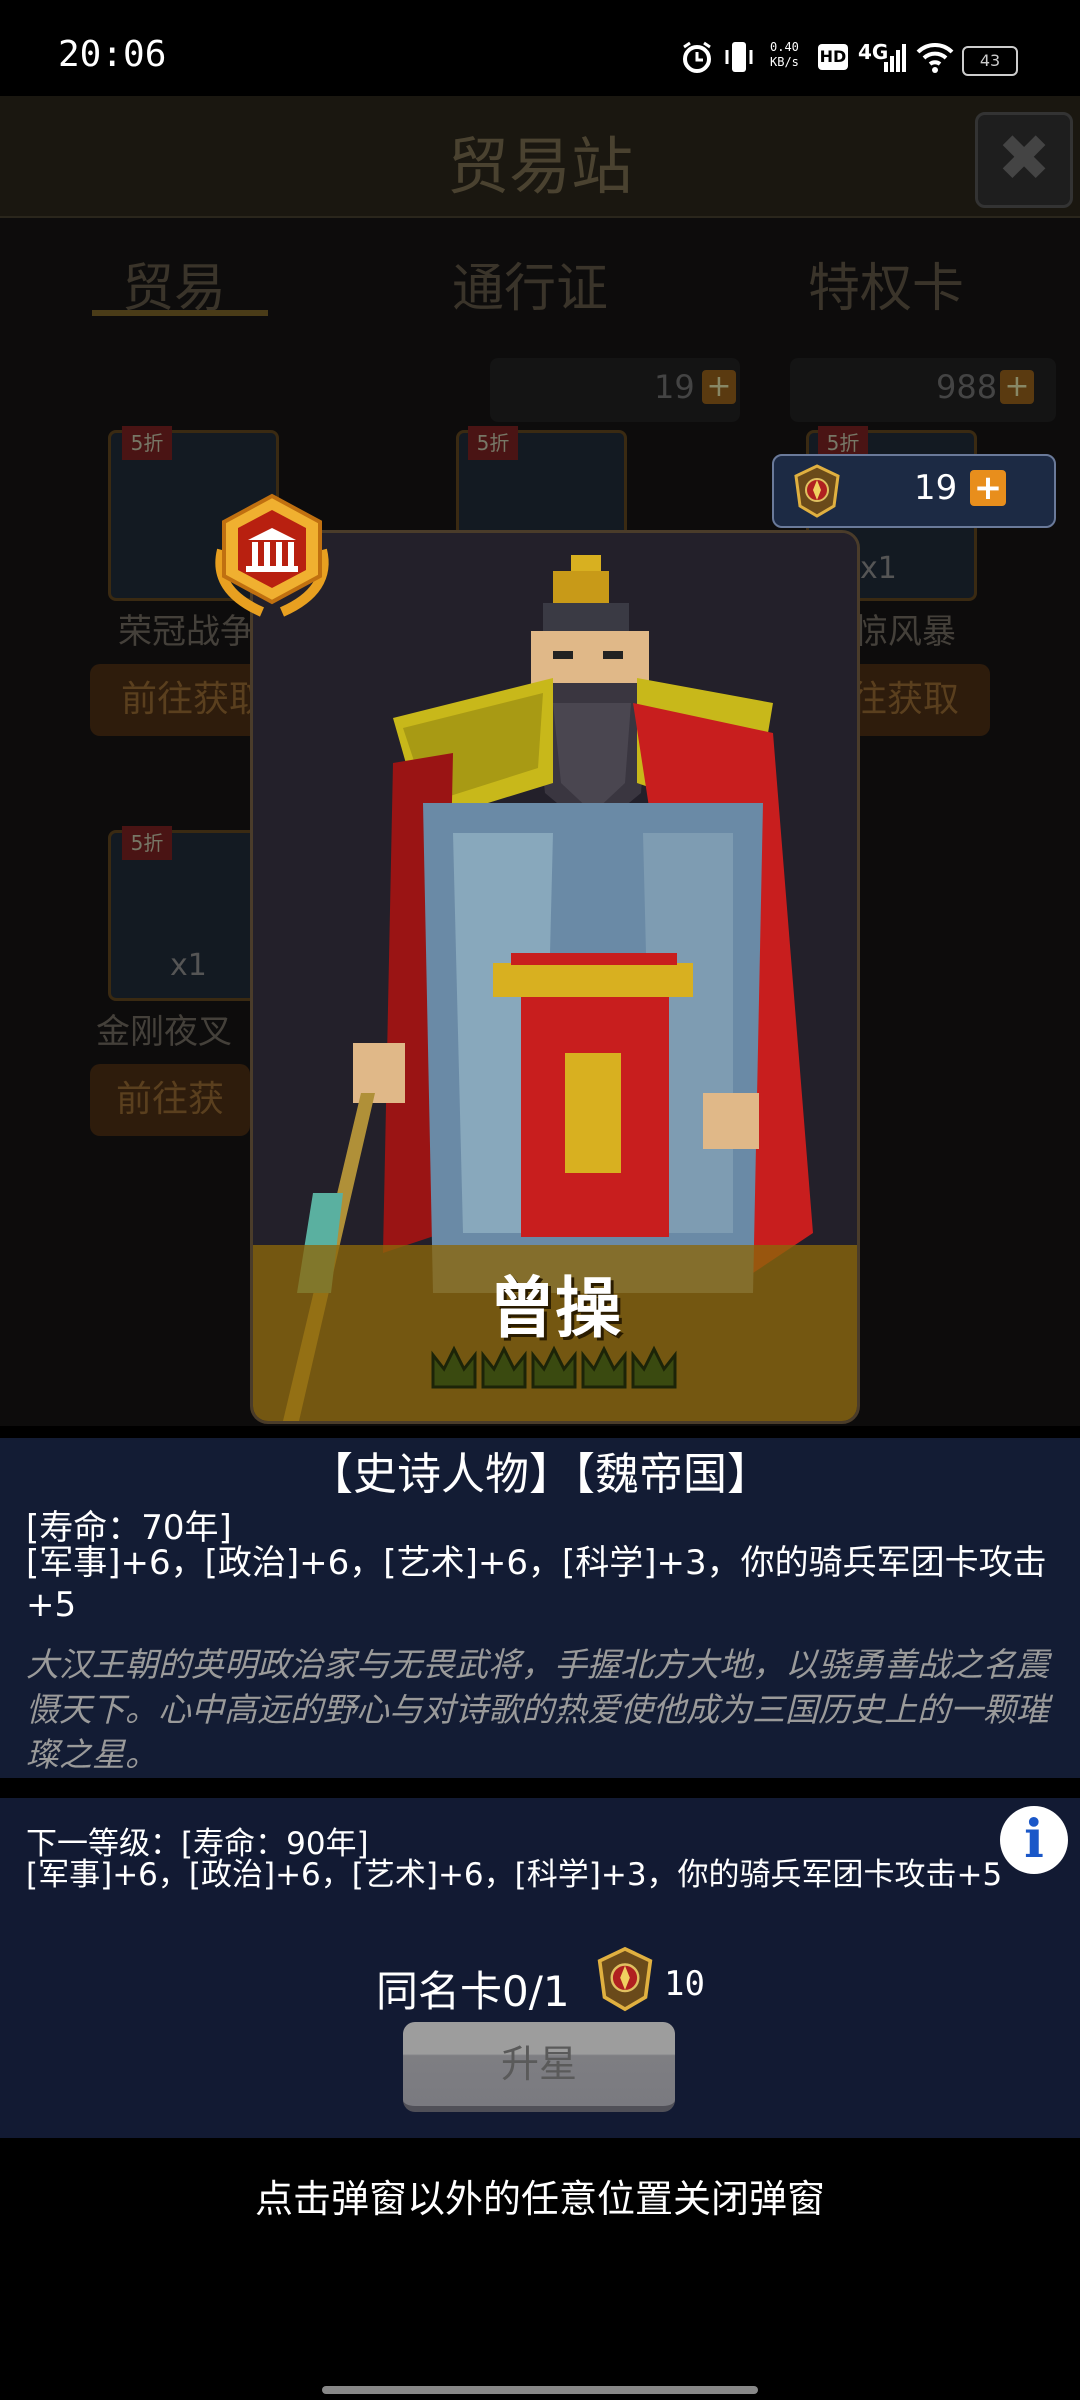  I want to click on wifi-icon, so click(935, 57).